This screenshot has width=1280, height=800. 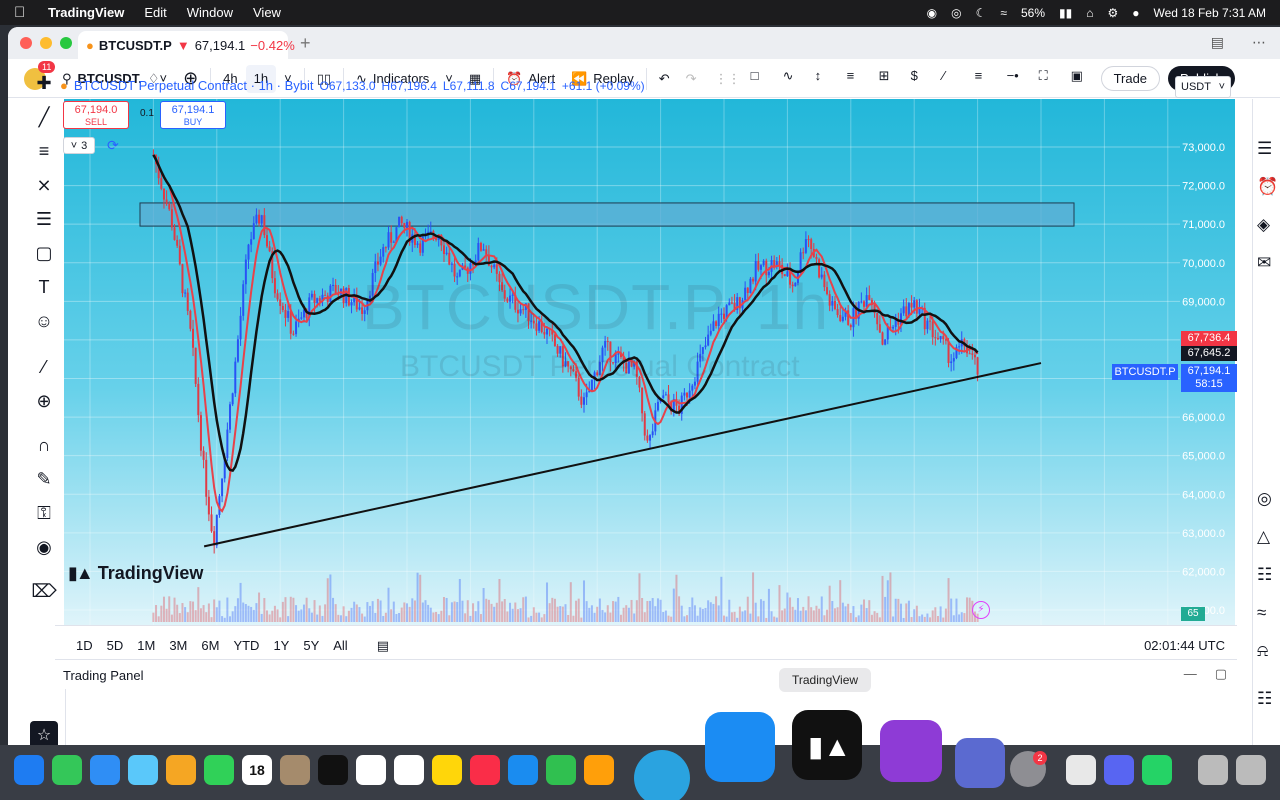 What do you see at coordinates (29, 770) in the screenshot?
I see `safari-icon` at bounding box center [29, 770].